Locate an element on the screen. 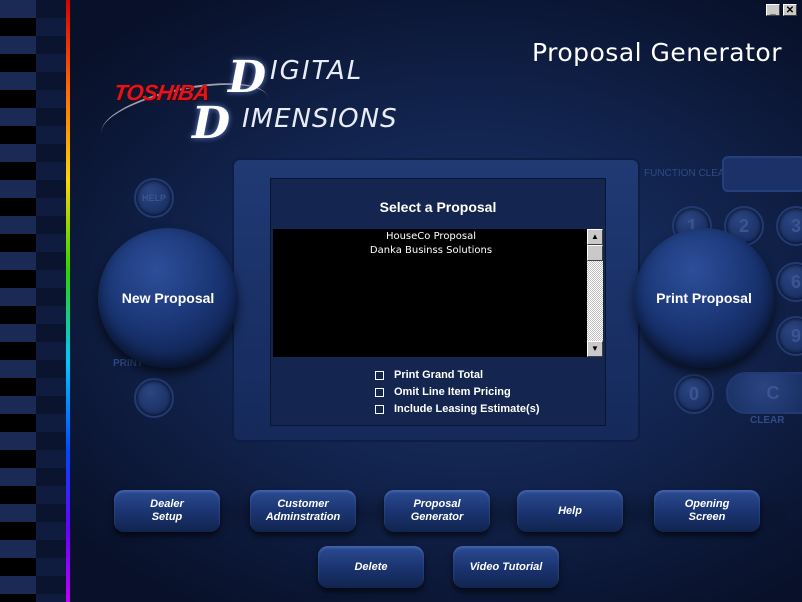 Image resolution: width=802 pixels, height=602 pixels. bg-key-3: 3 is located at coordinates (789, 226).